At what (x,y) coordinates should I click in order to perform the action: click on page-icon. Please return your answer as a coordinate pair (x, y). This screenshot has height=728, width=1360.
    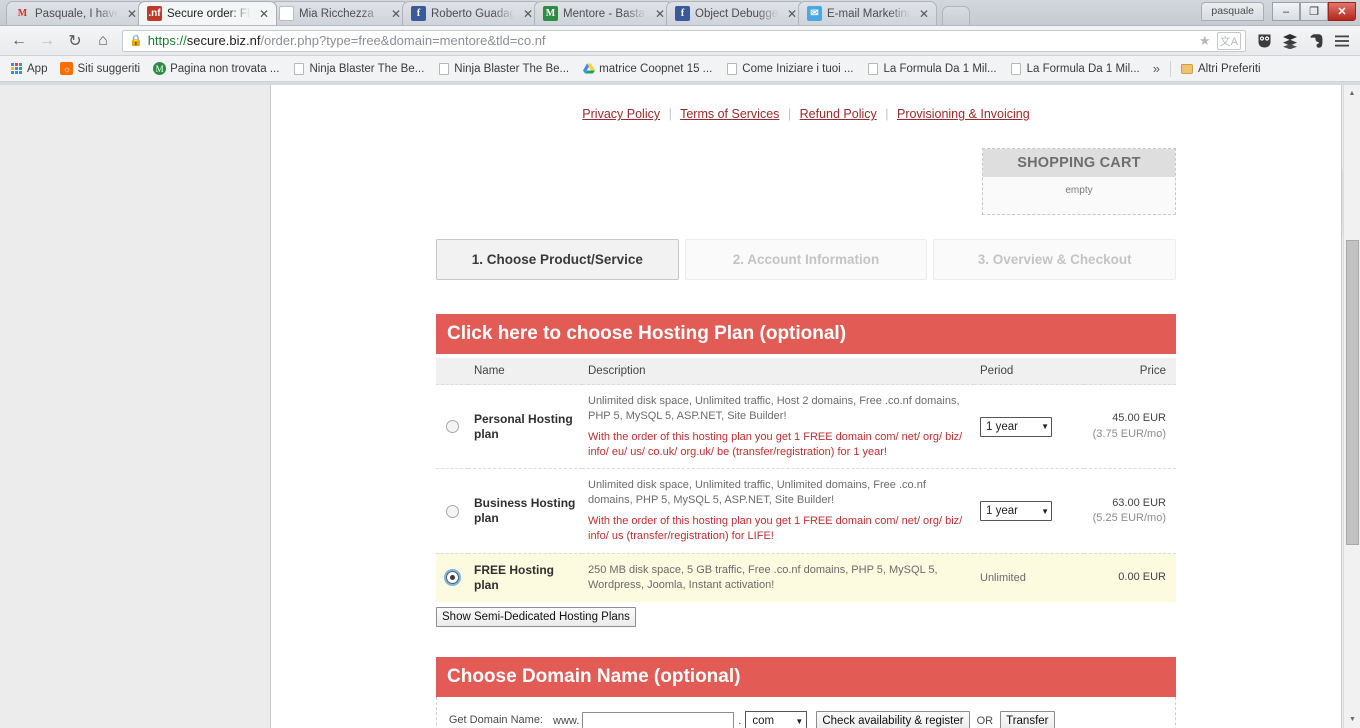
    Looking at the image, I should click on (873, 68).